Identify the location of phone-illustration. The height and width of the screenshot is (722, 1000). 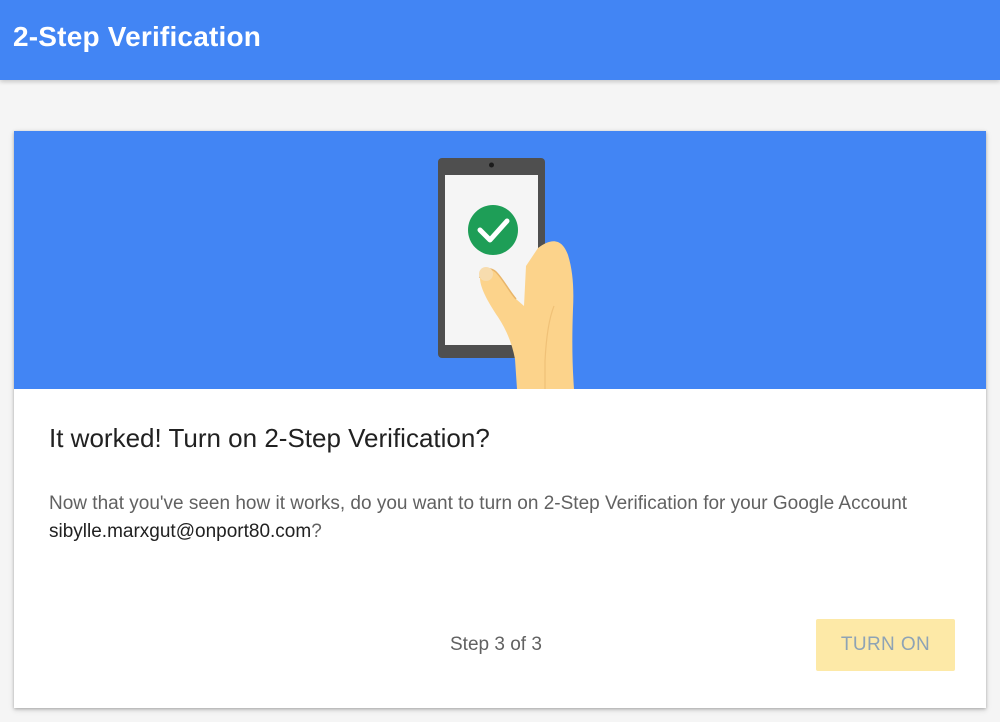
(506, 273).